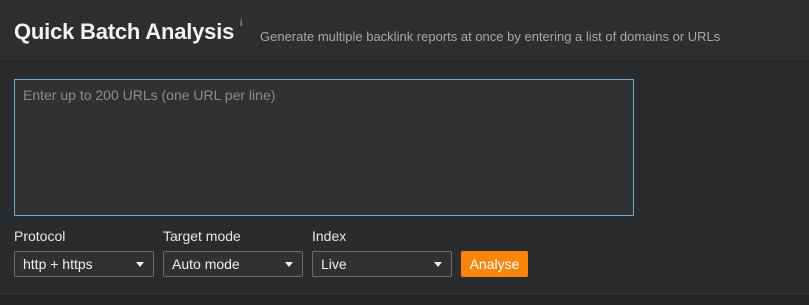  What do you see at coordinates (404, 299) in the screenshot?
I see `footer-divider` at bounding box center [404, 299].